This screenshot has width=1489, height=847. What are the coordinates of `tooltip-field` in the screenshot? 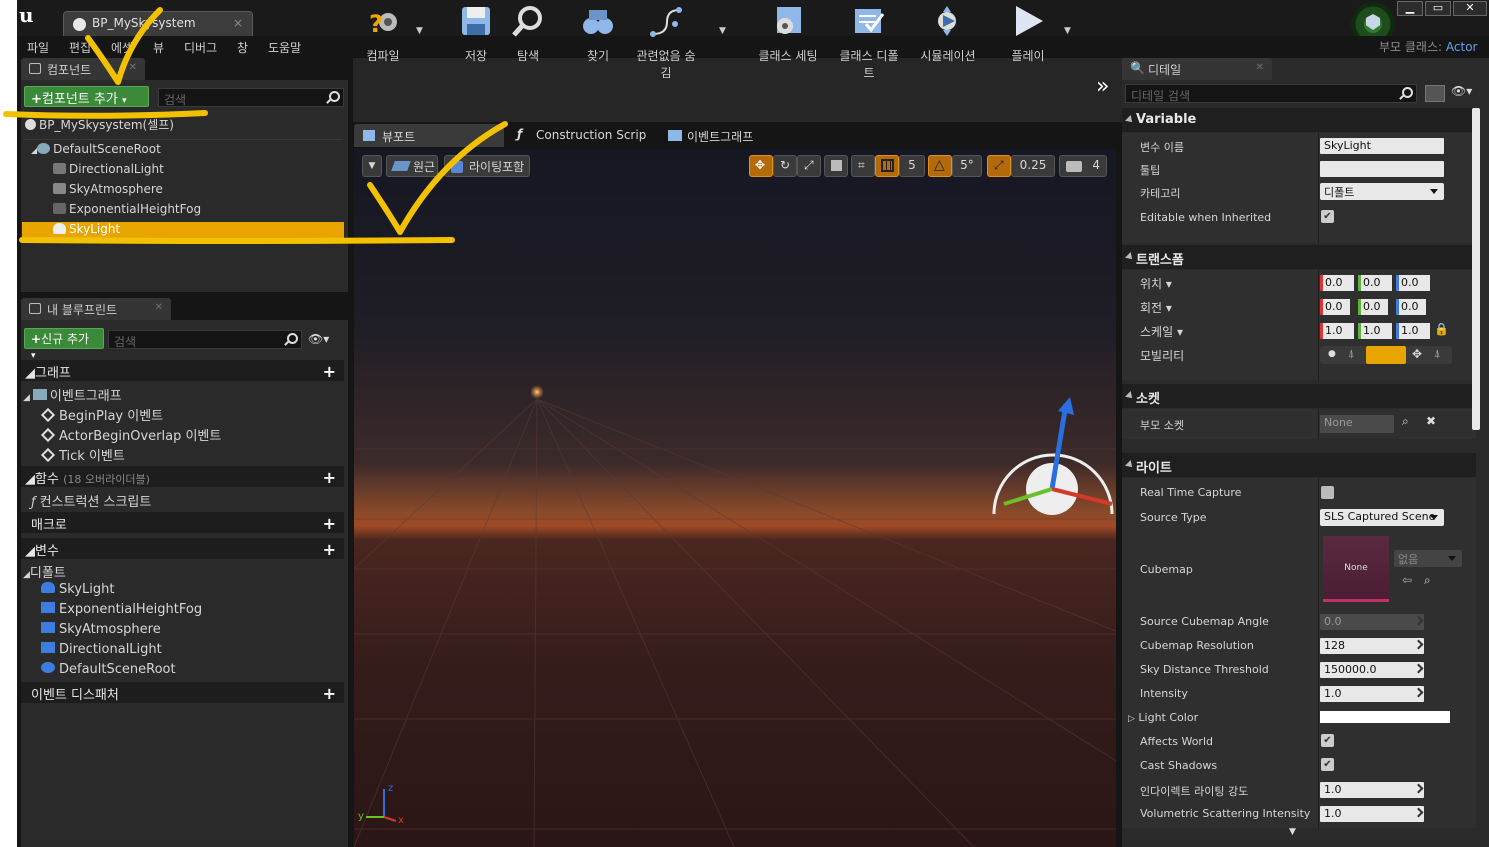 It's located at (1382, 169).